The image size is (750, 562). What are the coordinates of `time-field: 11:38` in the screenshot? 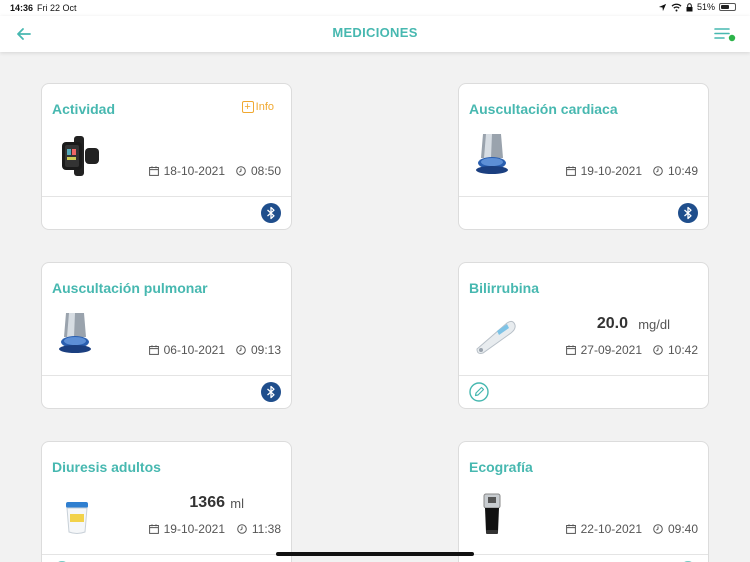 It's located at (259, 529).